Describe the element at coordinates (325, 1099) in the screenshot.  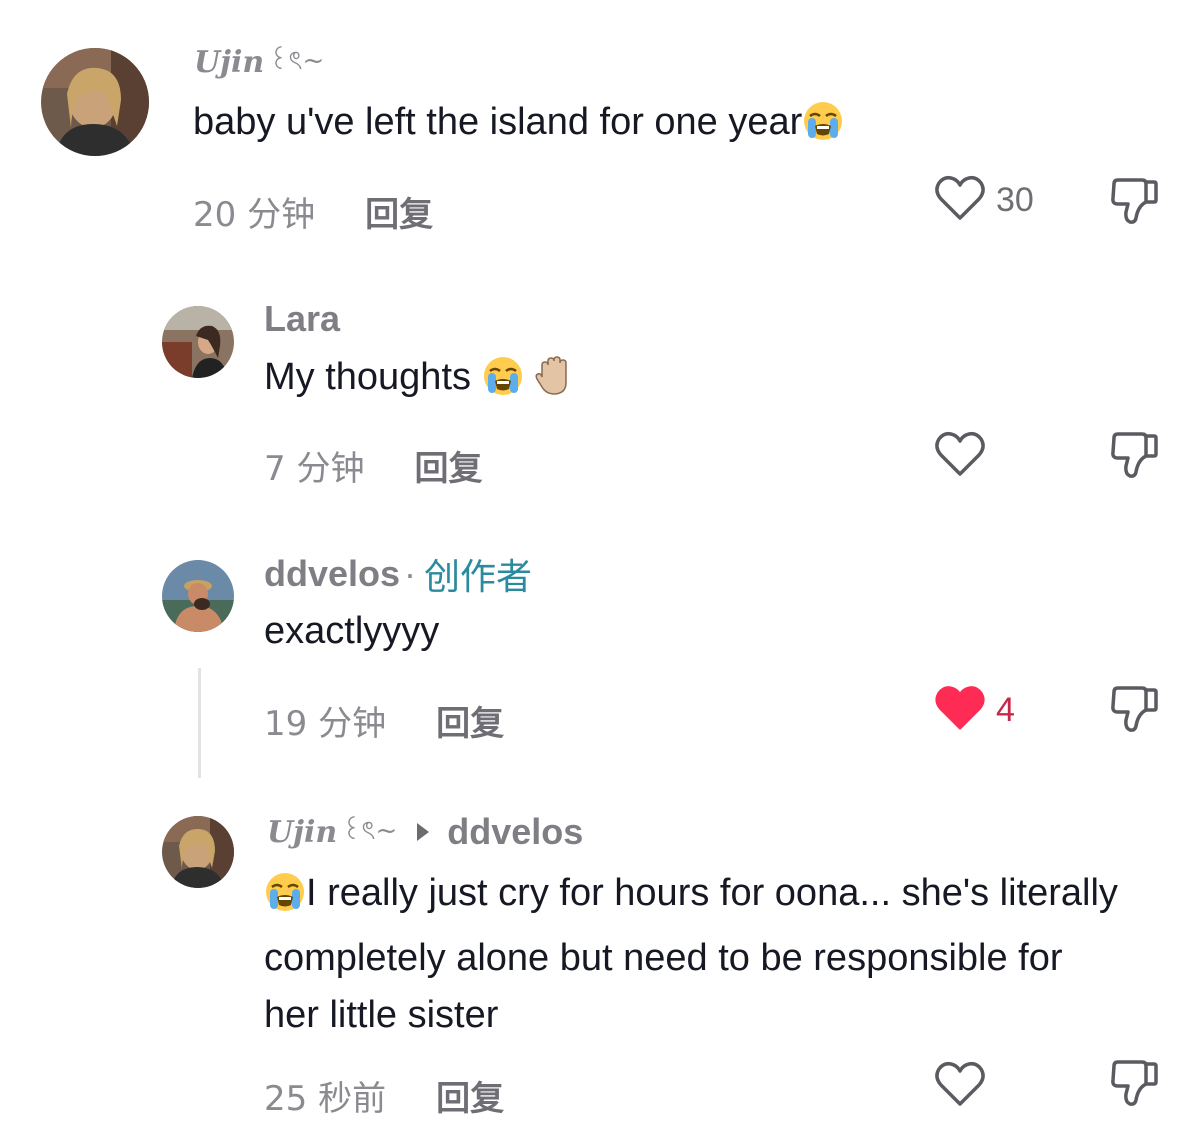
I see `comment-time: 25 秒前` at that location.